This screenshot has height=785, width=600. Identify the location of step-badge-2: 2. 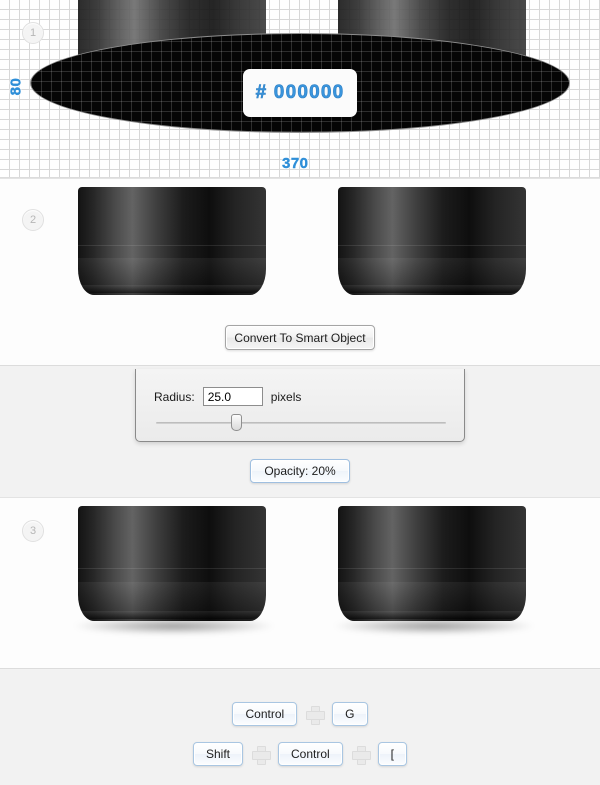
(33, 220).